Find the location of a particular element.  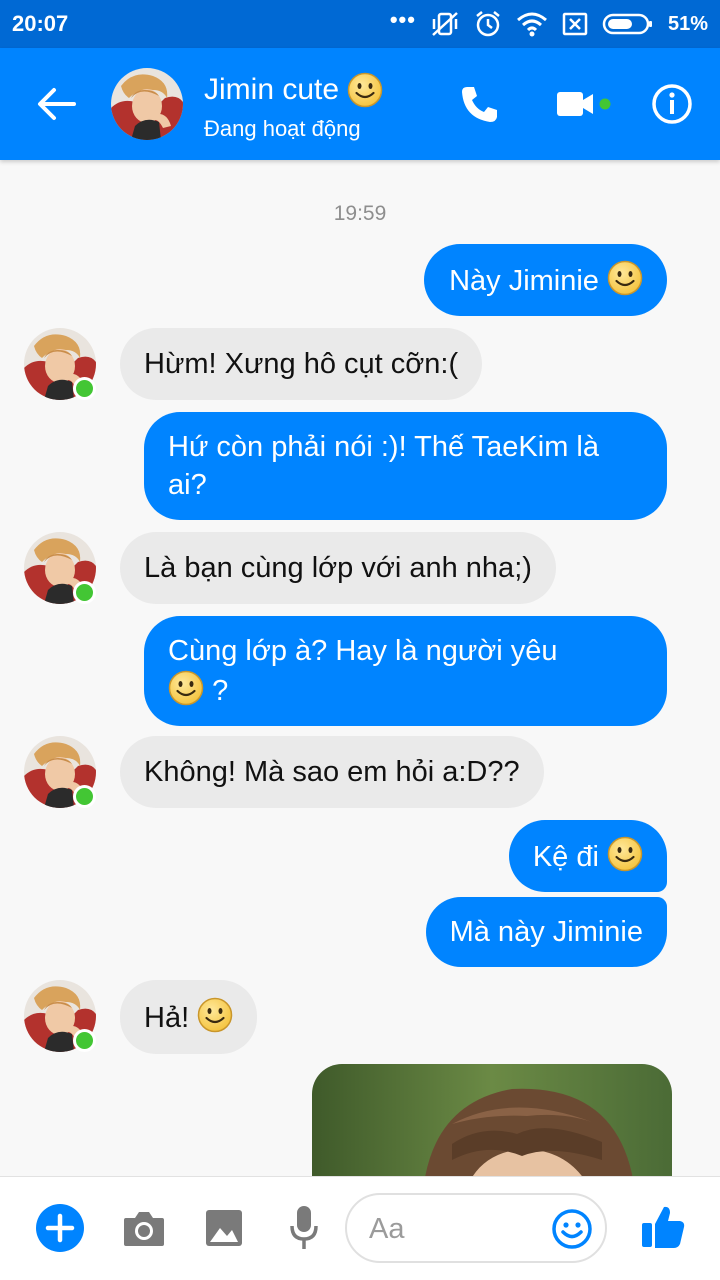

incoming-message: Không! Mà sao em hỏi a:D?? is located at coordinates (332, 772).